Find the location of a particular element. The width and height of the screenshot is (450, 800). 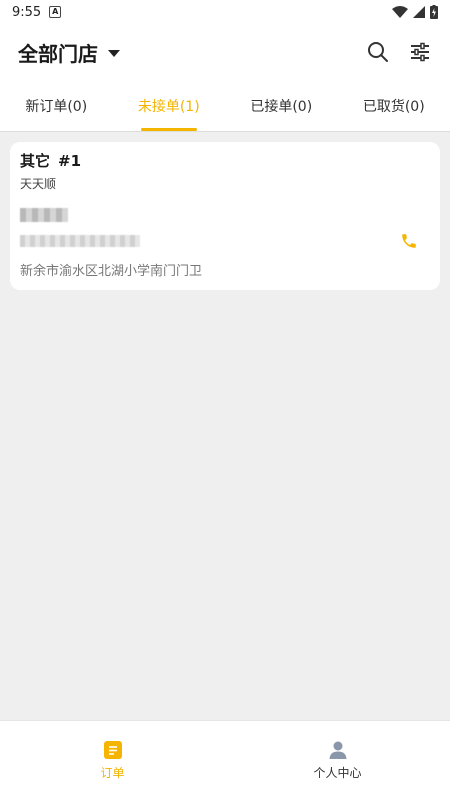

nav-orders: 订单 is located at coordinates (112, 760).